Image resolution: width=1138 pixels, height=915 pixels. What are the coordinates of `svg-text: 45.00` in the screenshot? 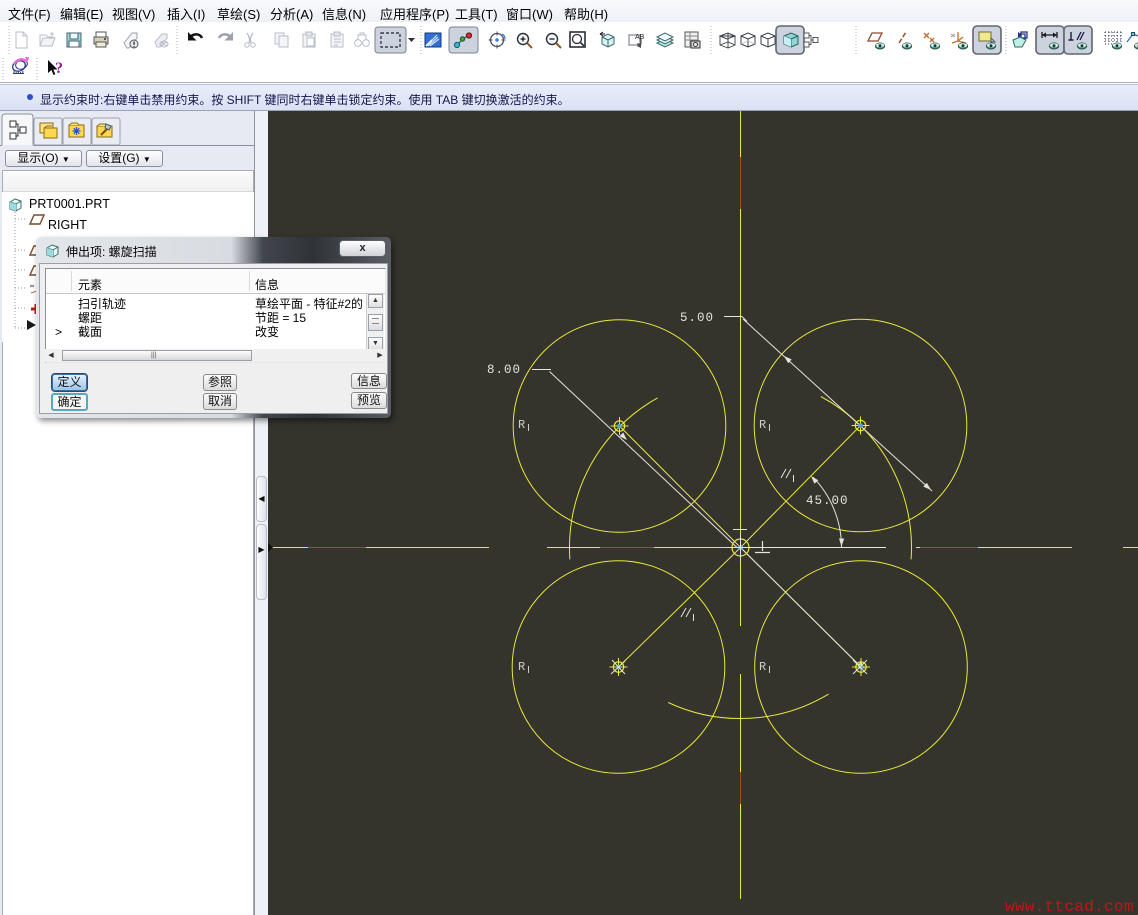 It's located at (827, 501).